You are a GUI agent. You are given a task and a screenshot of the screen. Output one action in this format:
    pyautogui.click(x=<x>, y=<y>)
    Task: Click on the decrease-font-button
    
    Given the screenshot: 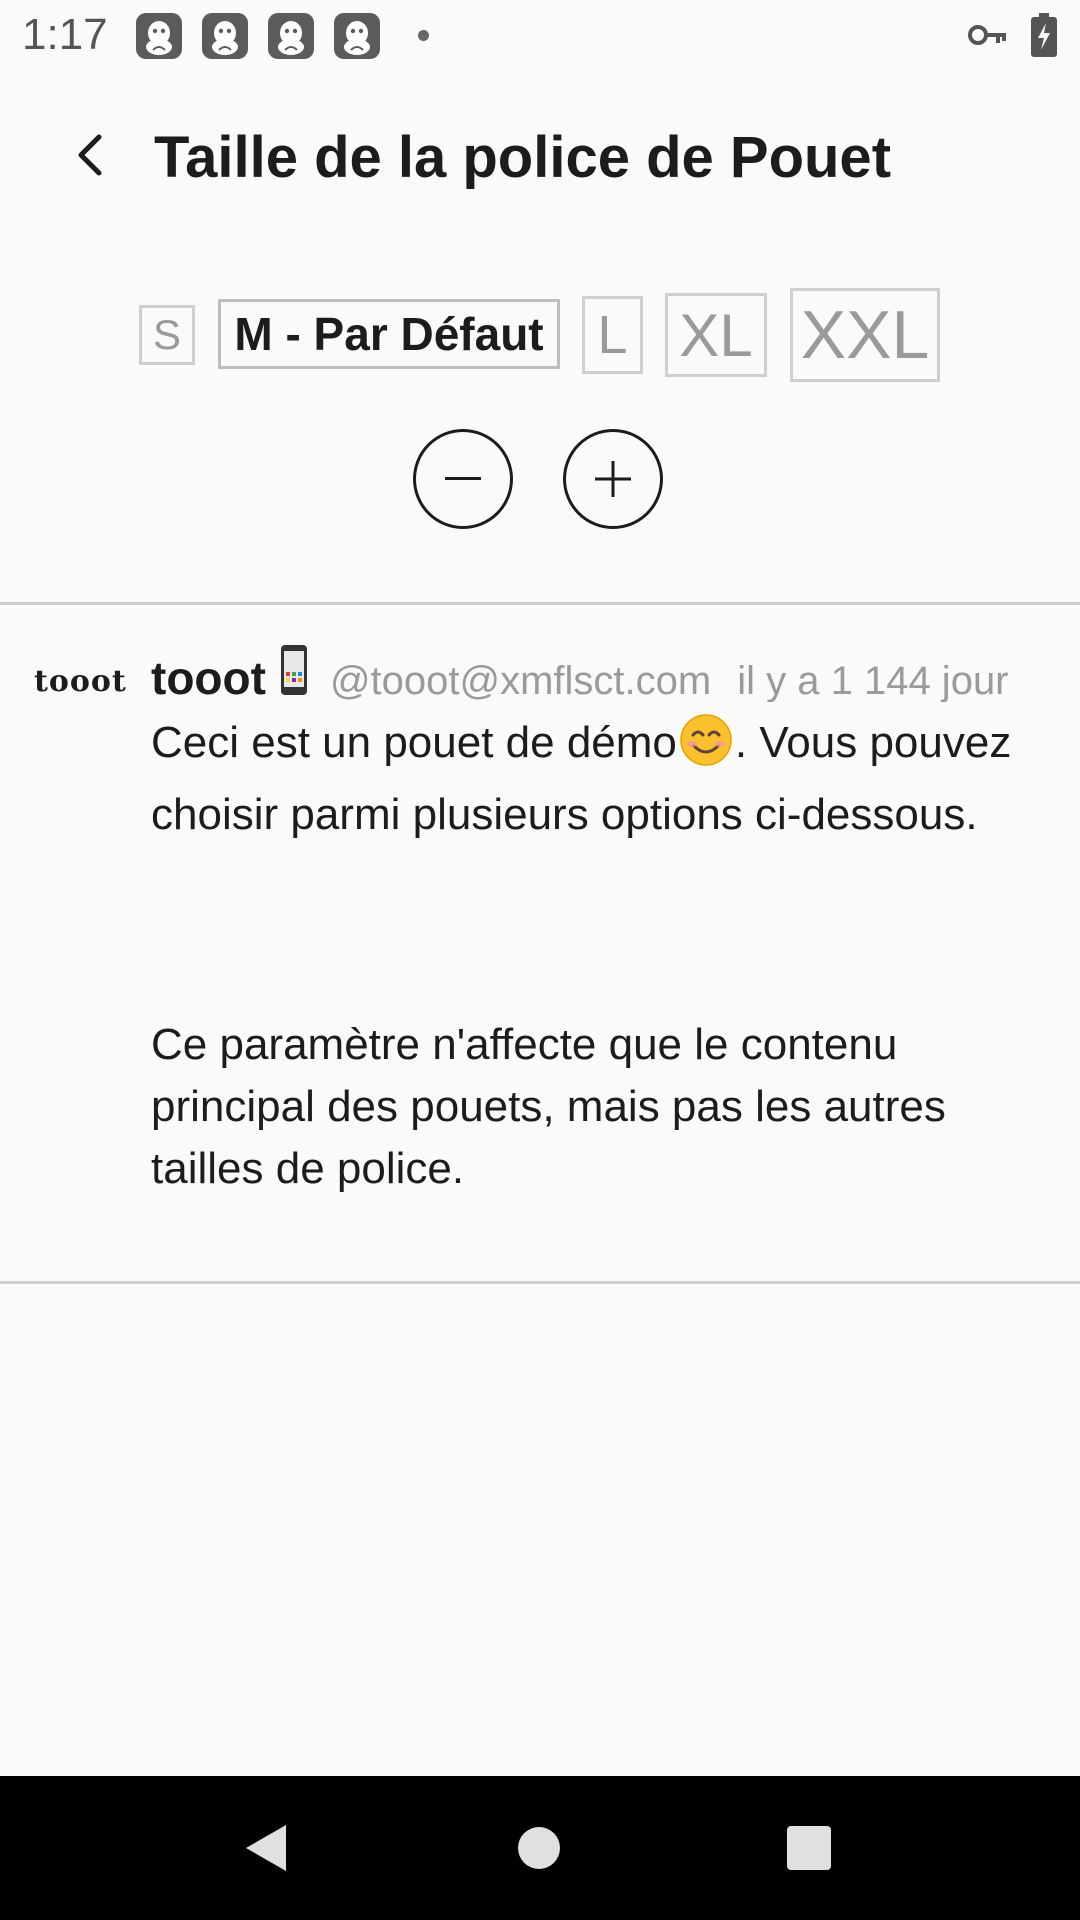 What is the action you would take?
    pyautogui.click(x=463, y=479)
    